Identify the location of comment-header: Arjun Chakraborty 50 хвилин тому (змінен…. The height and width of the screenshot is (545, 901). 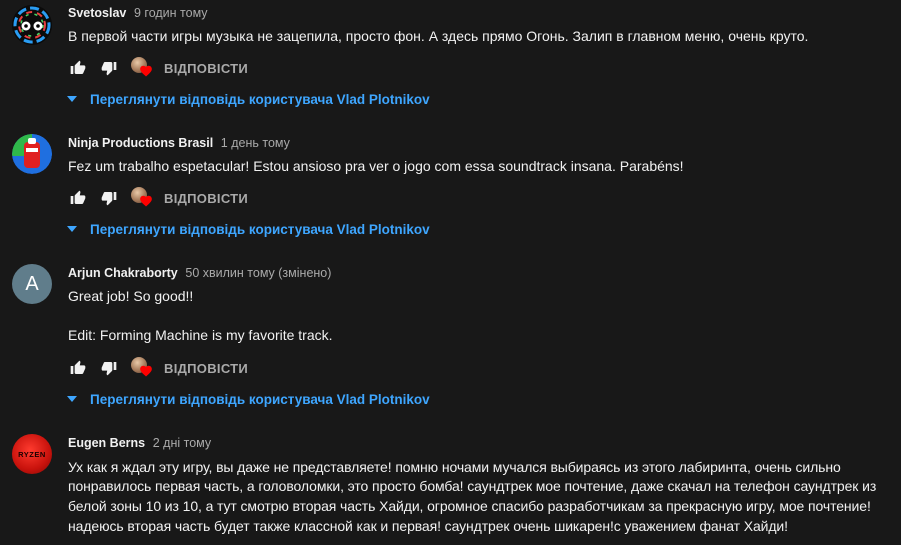
(199, 272).